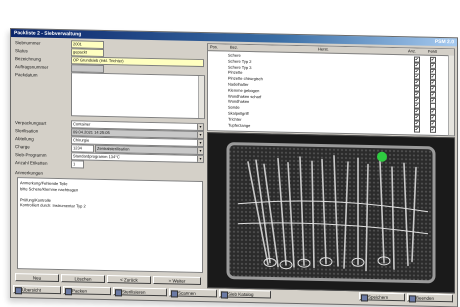 Image resolution: width=460 pixels, height=307 pixels. Describe the element at coordinates (201, 97) in the screenshot. I see `scrollbar` at that location.